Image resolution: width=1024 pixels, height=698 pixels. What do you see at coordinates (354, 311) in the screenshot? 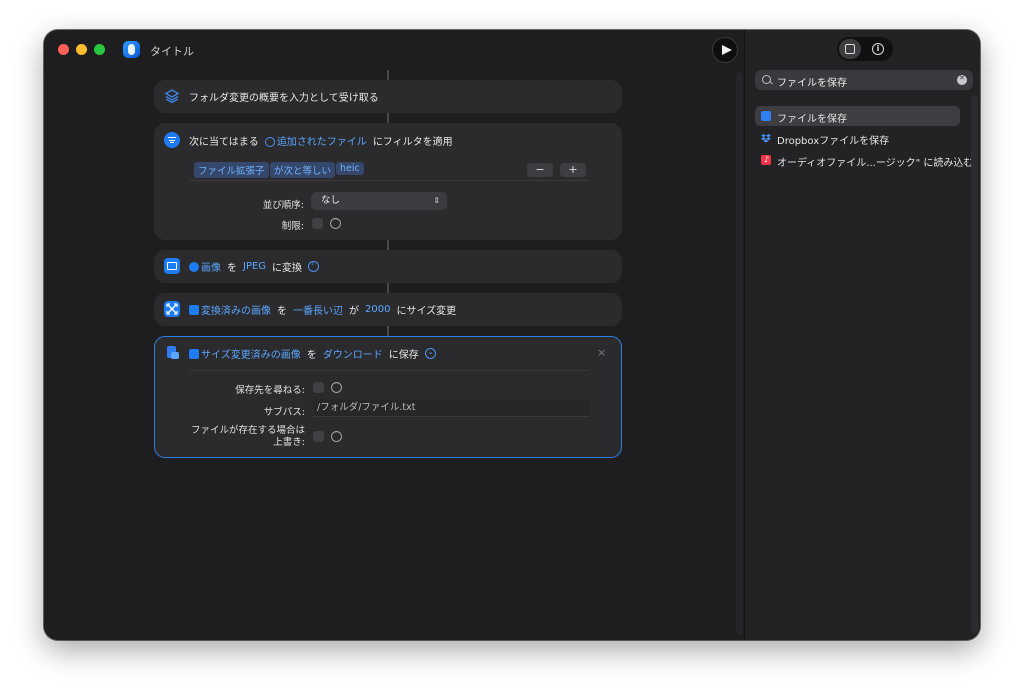
I see `word-ga: が` at bounding box center [354, 311].